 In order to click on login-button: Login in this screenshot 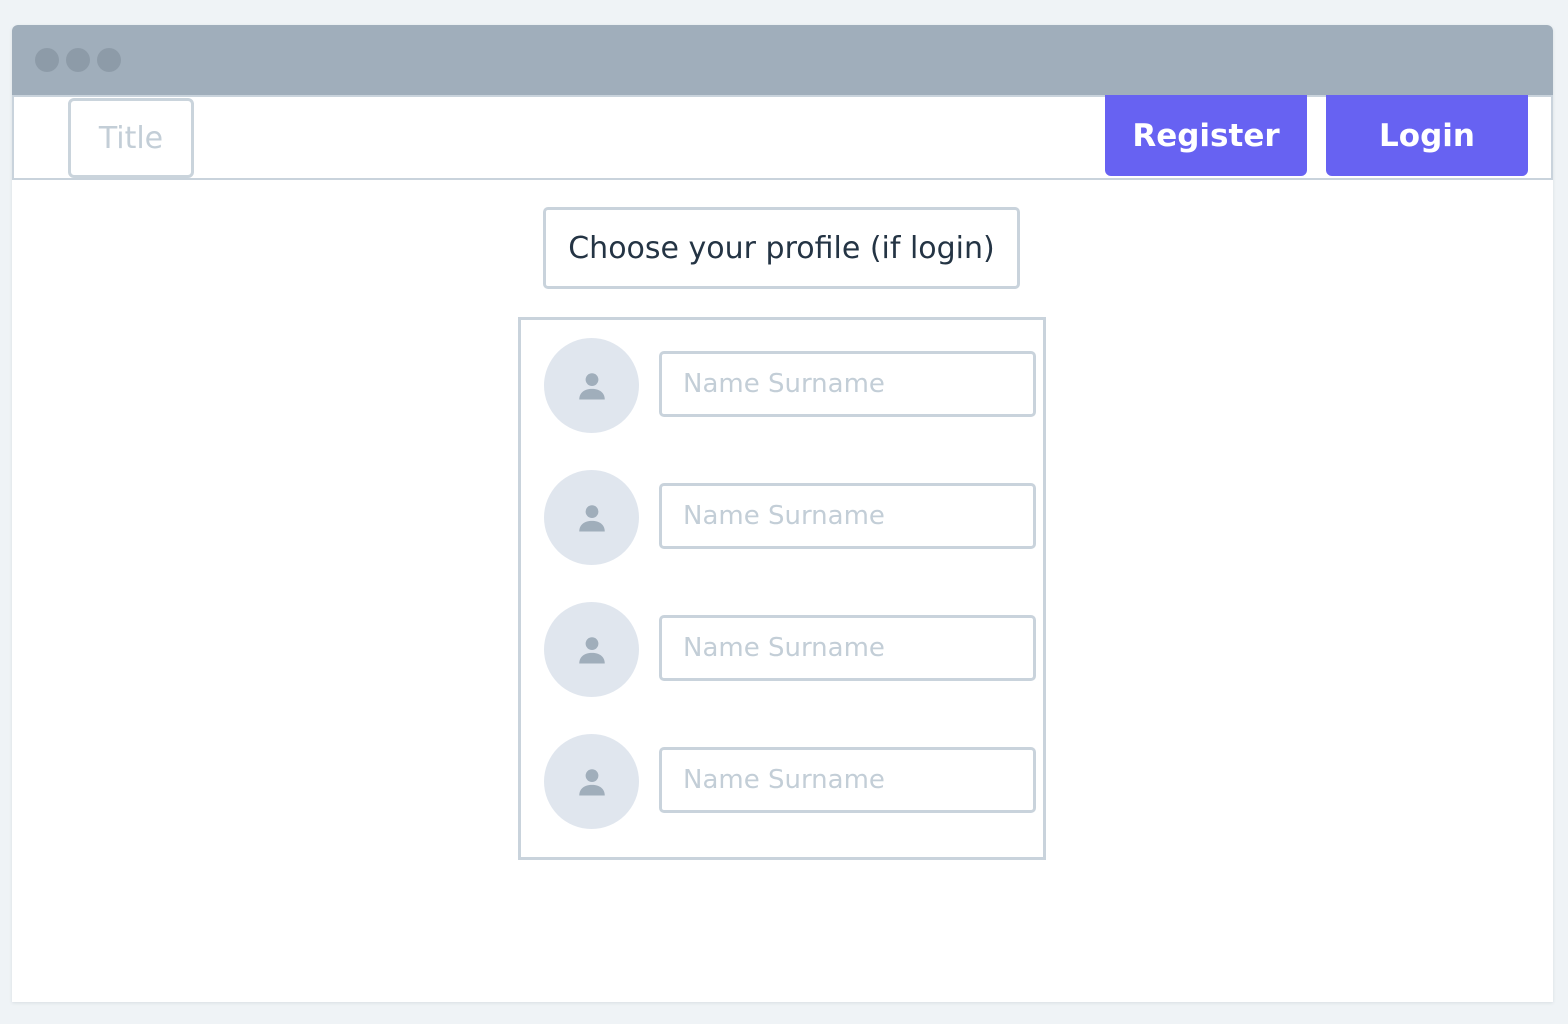, I will do `click(1427, 135)`.